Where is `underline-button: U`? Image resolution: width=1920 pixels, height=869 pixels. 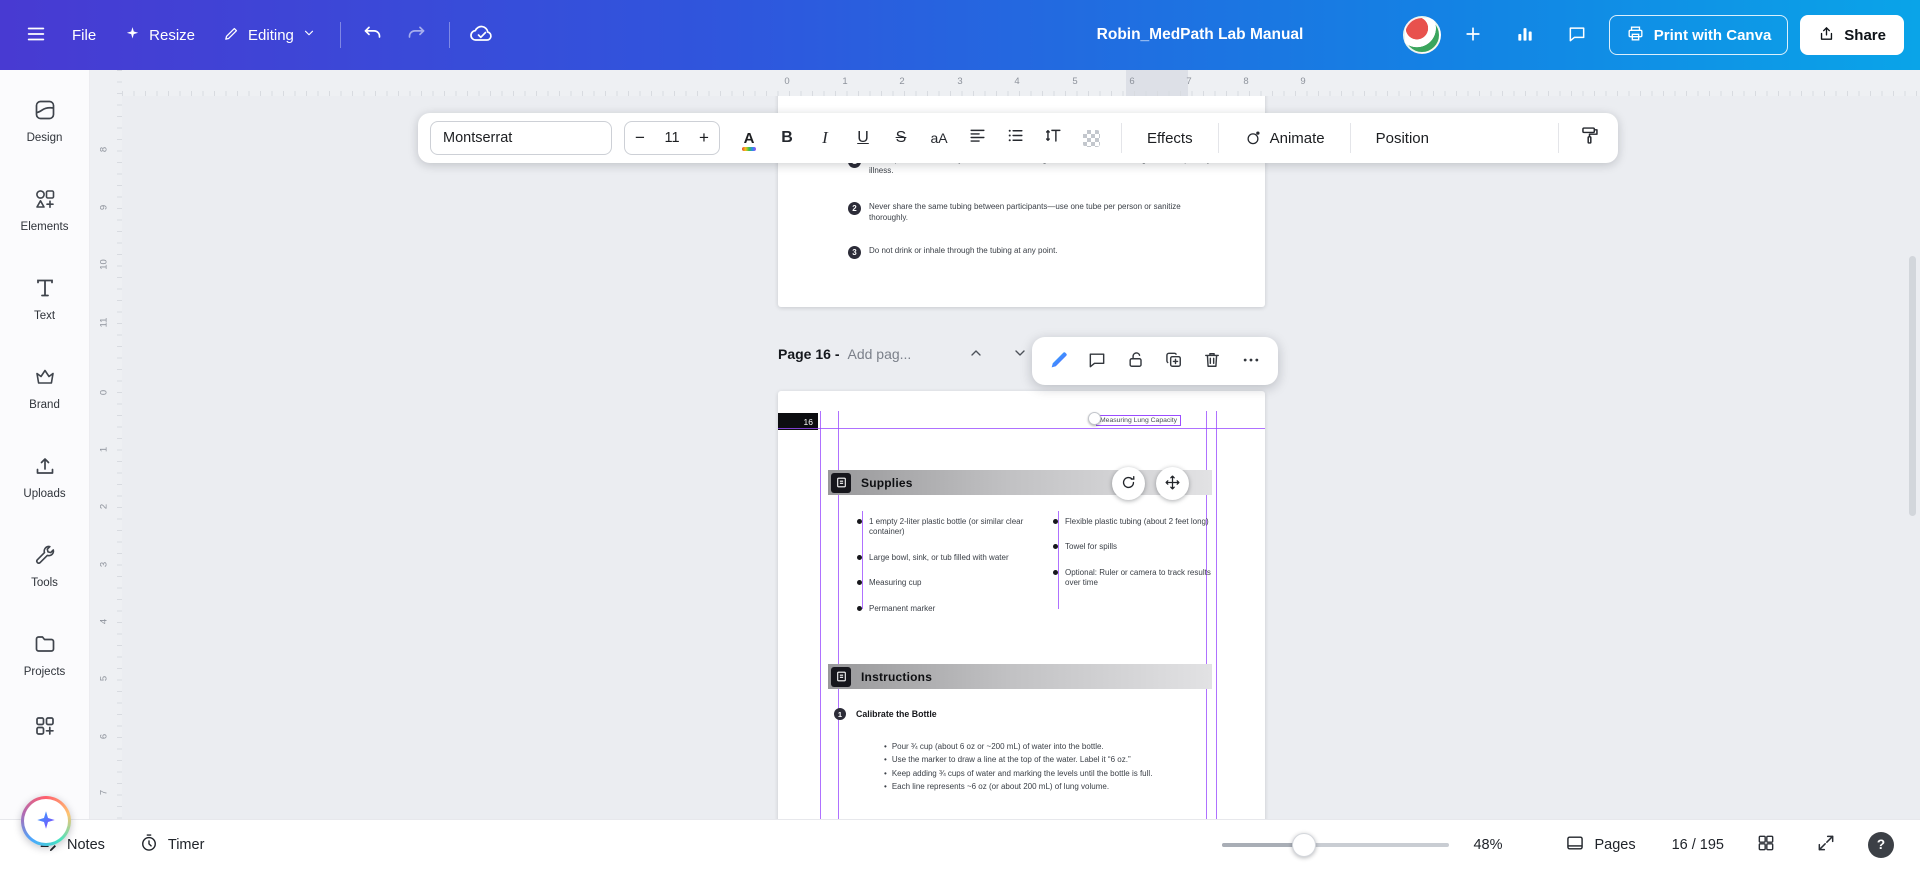 underline-button: U is located at coordinates (863, 138).